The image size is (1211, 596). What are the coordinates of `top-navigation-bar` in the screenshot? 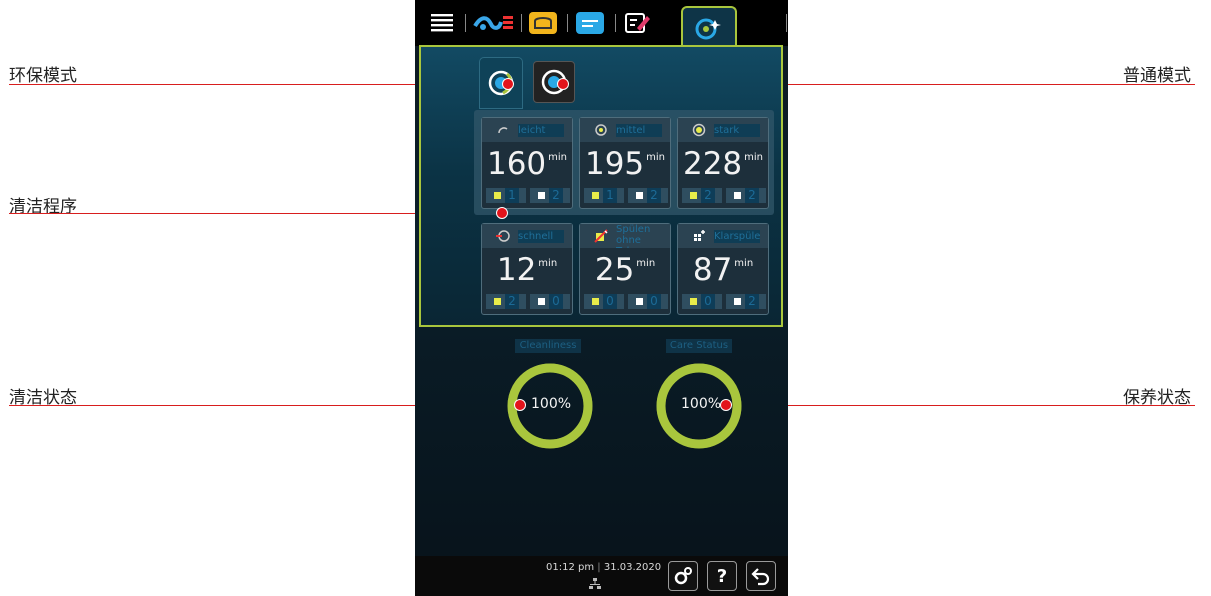 It's located at (601, 27).